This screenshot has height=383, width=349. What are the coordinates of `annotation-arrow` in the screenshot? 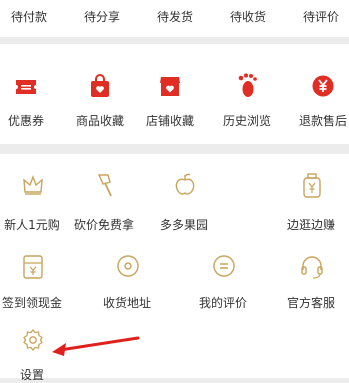 It's located at (96, 346).